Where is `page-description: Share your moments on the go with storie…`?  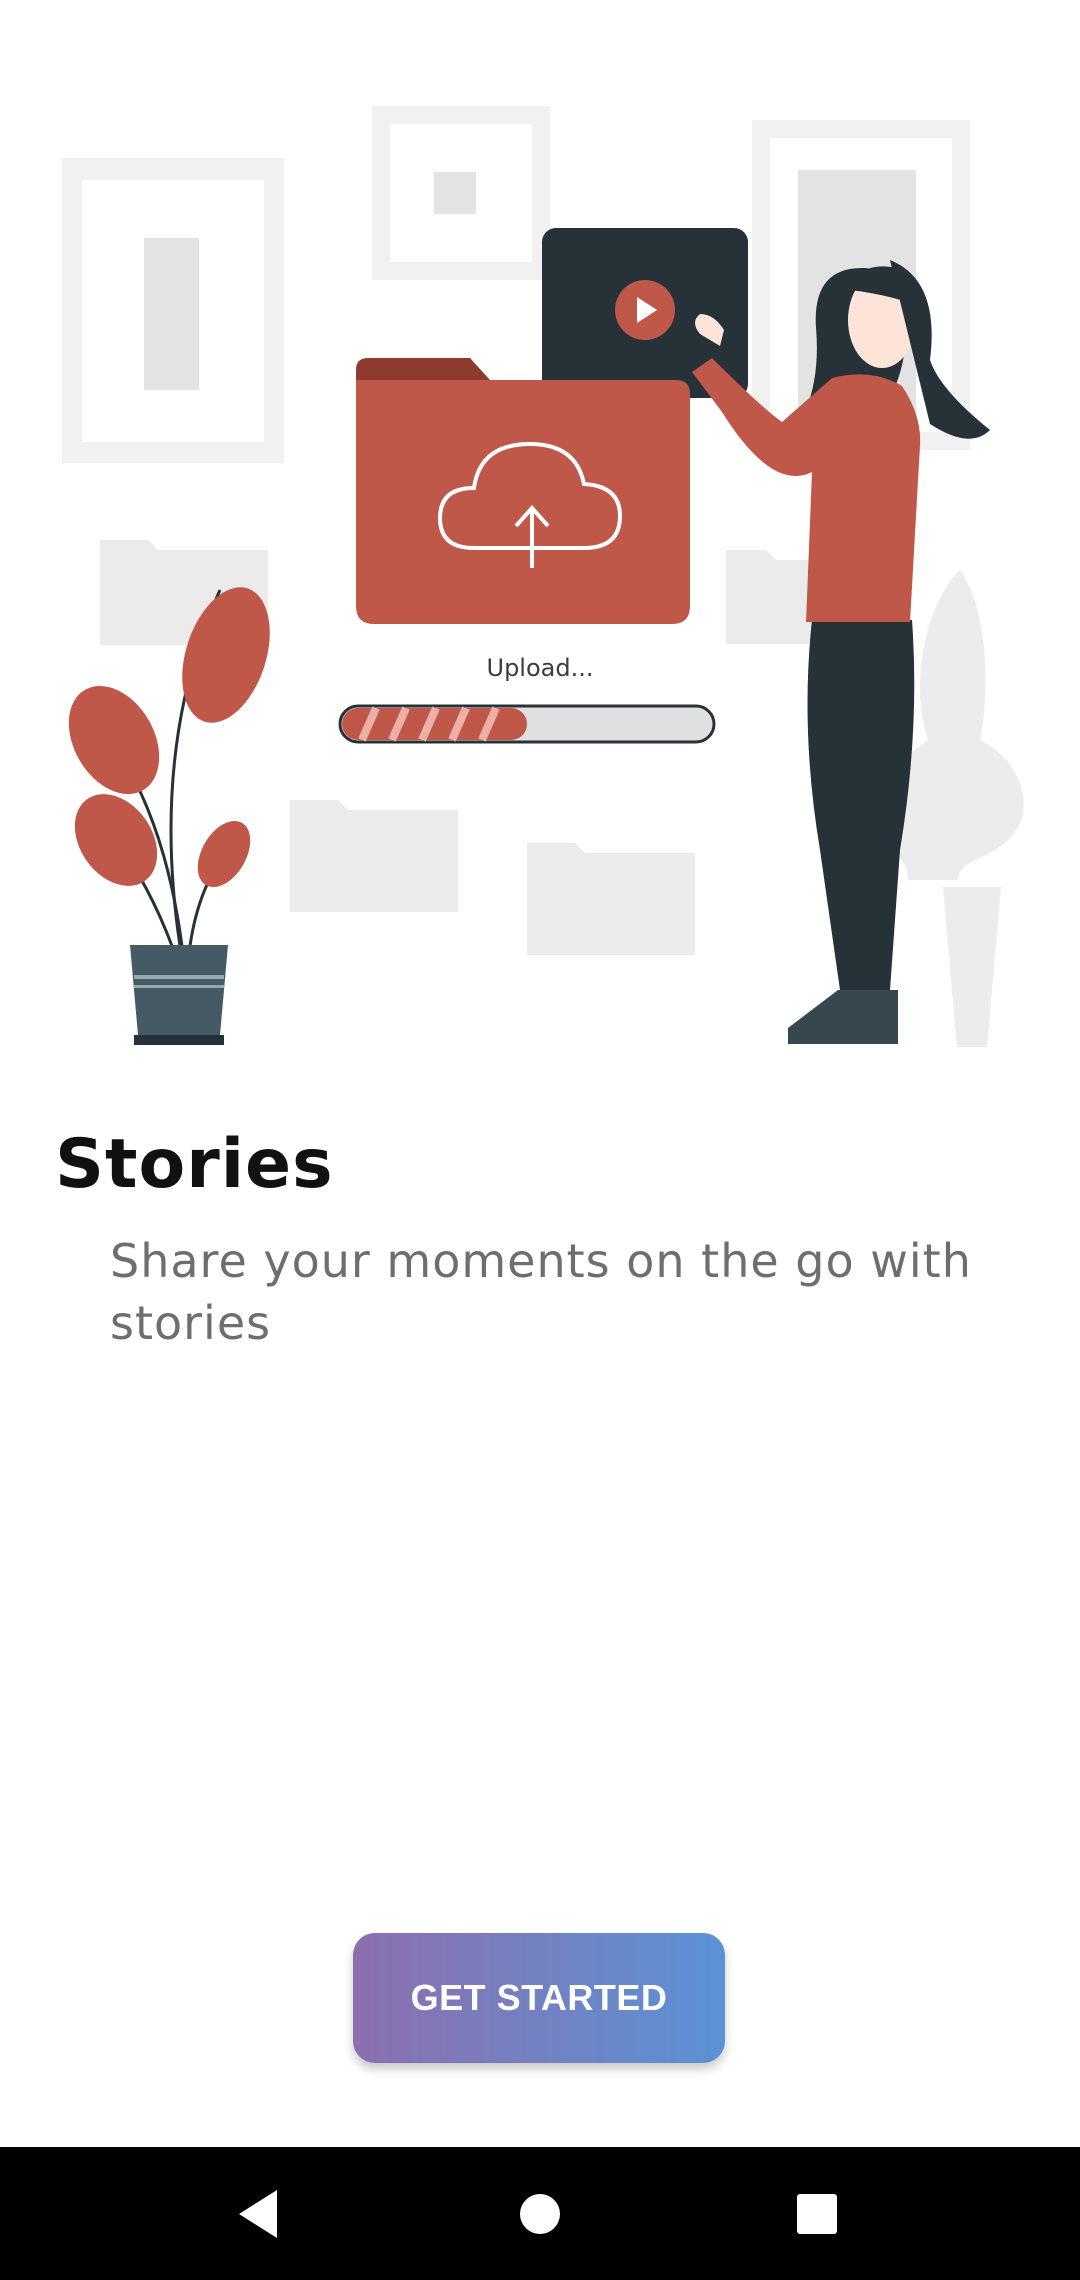 page-description: Share your moments on the go with storie… is located at coordinates (541, 1292).